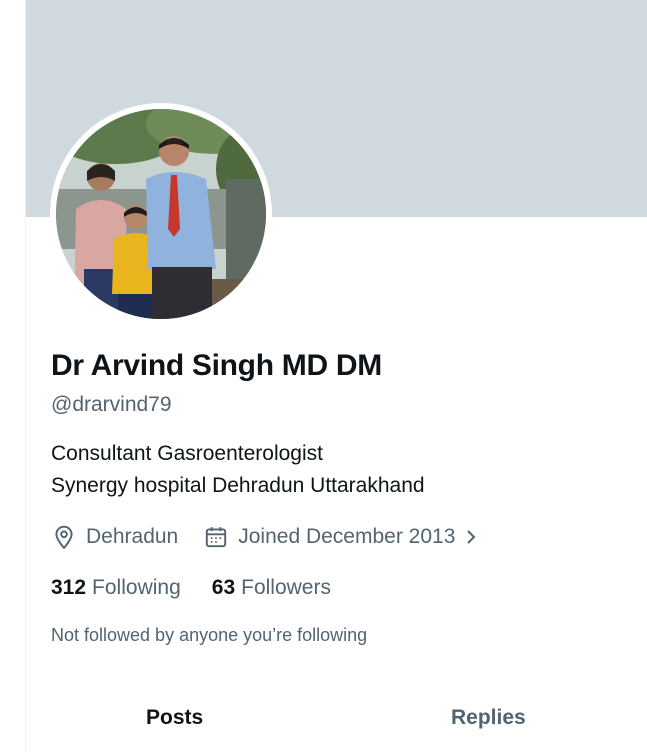 The image size is (647, 752). What do you see at coordinates (174, 718) in the screenshot?
I see `tab-posts: Posts` at bounding box center [174, 718].